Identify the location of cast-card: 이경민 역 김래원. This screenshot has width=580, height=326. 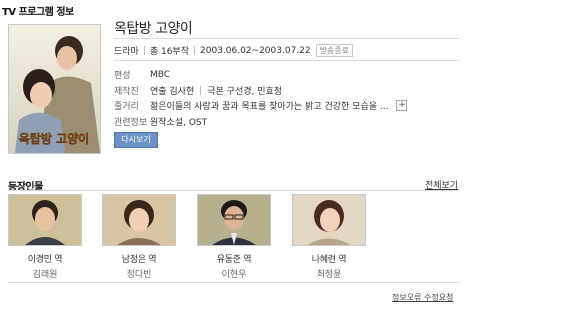
(45, 237).